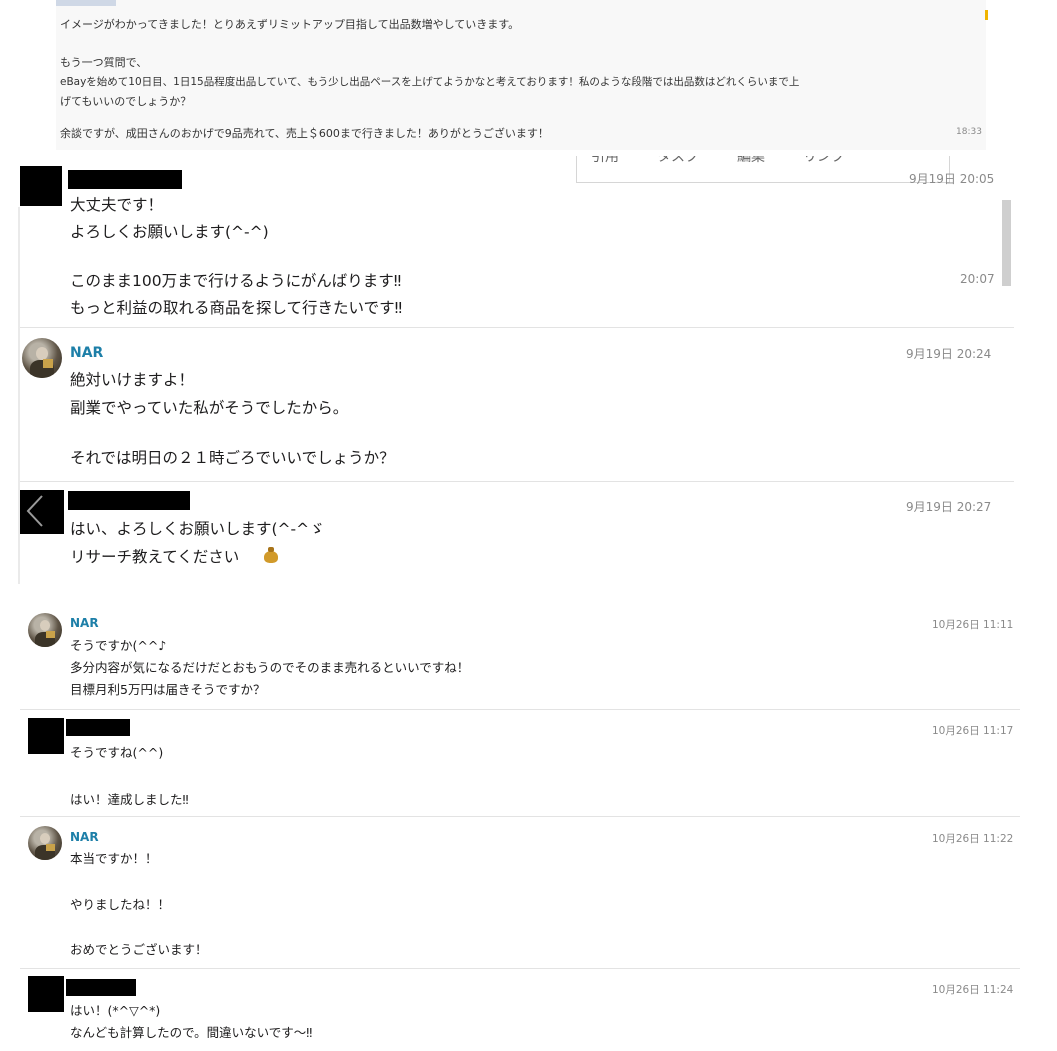  What do you see at coordinates (952, 179) in the screenshot?
I see `message-time: 9月19日 20:05` at bounding box center [952, 179].